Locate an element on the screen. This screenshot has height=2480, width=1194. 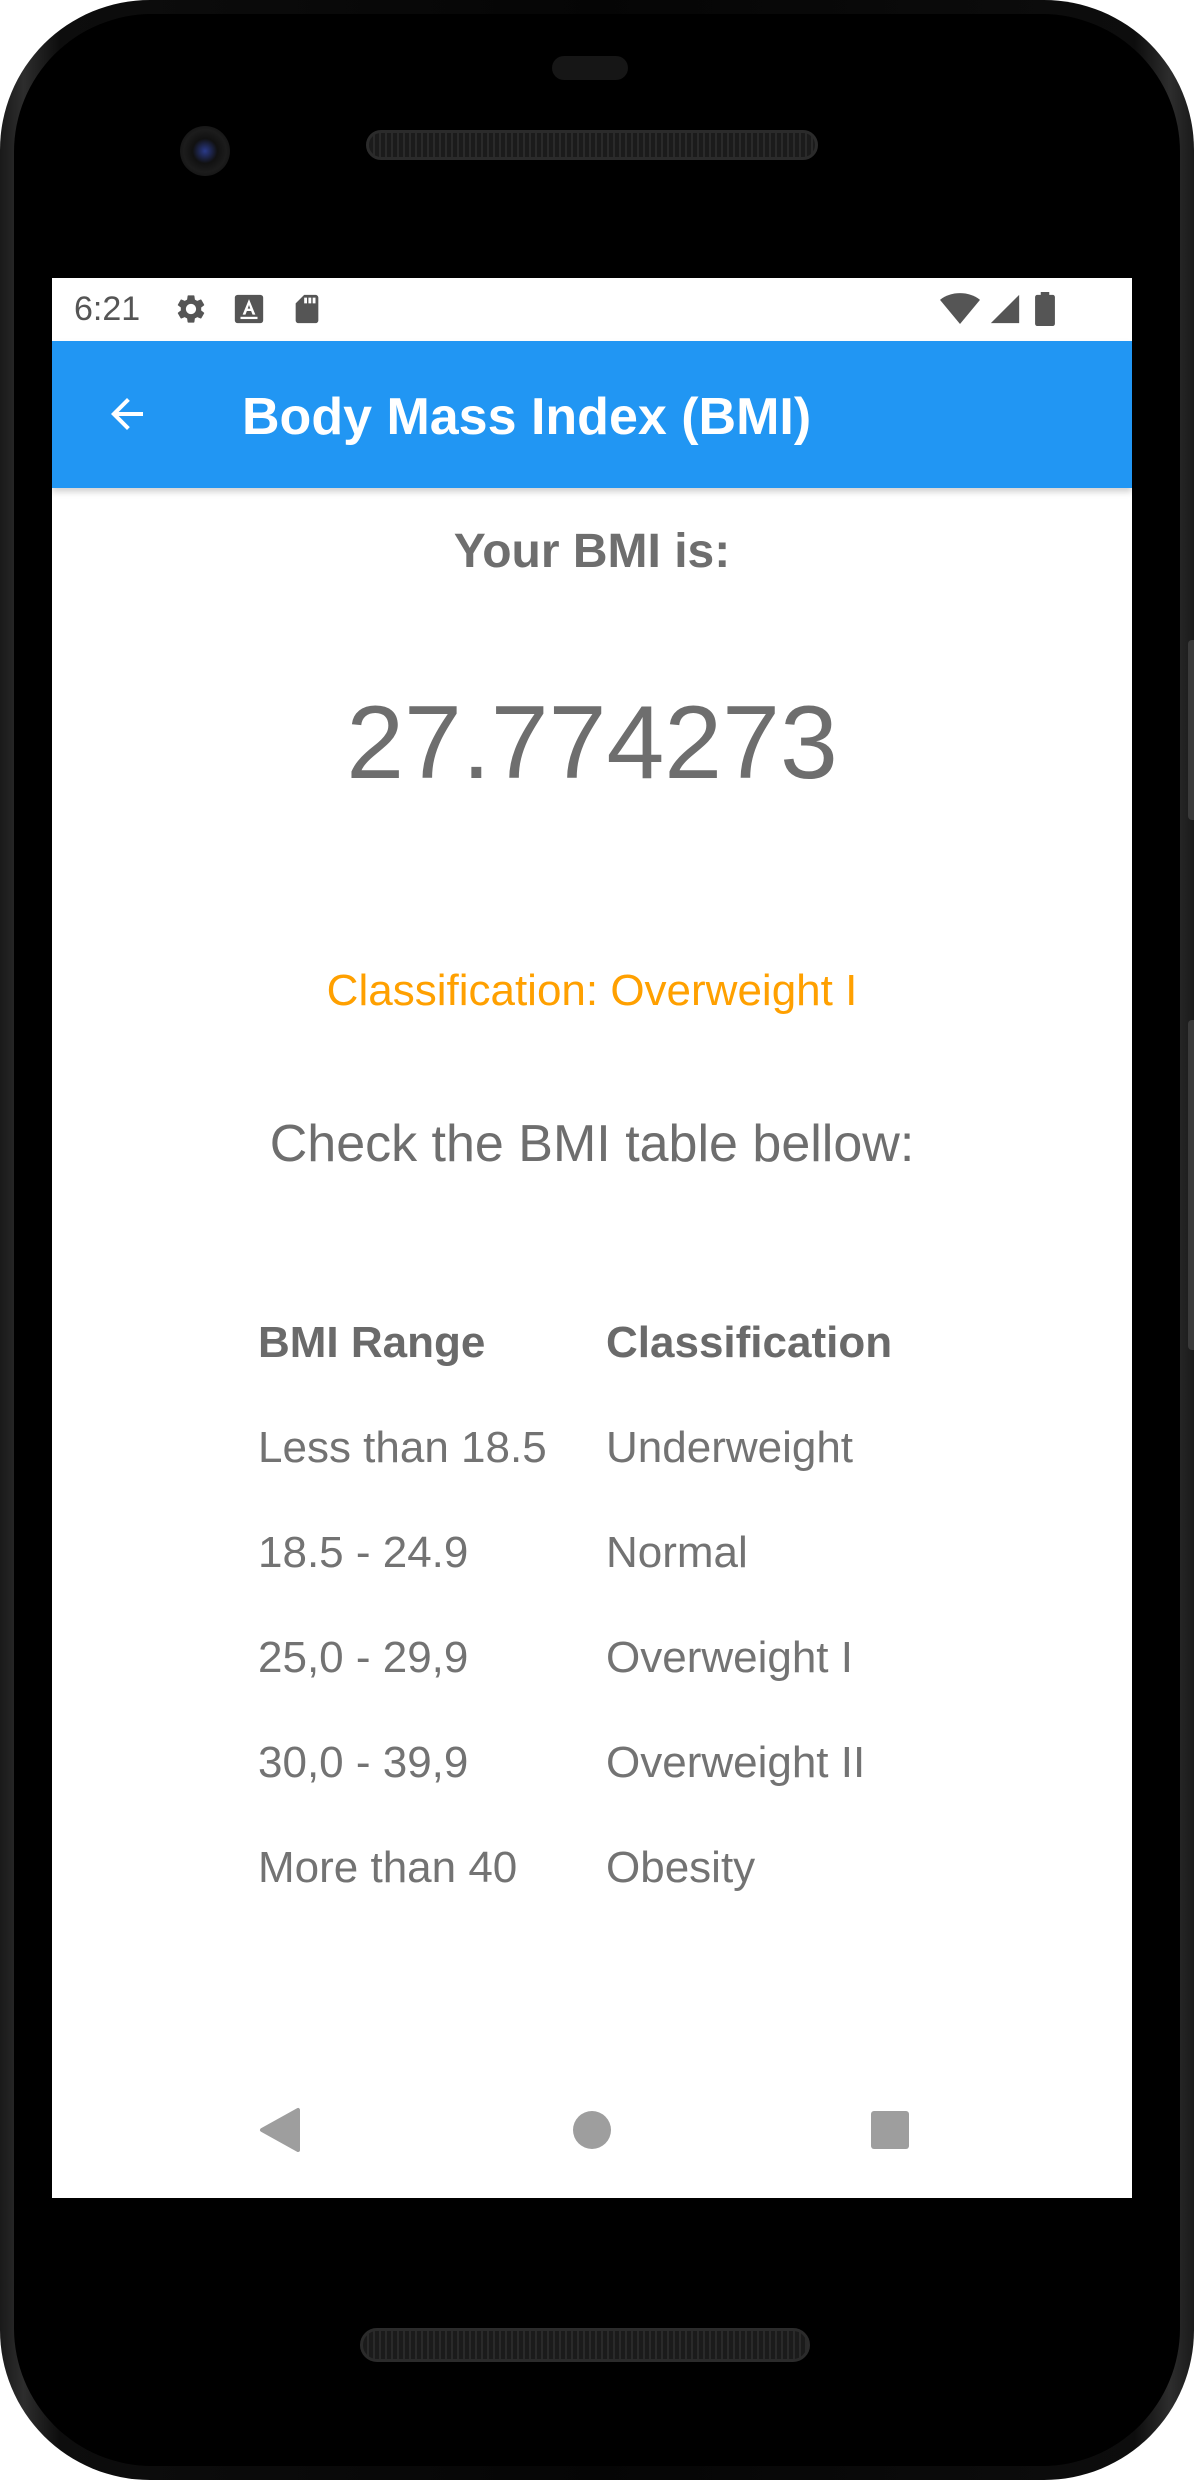
nav-recents-button is located at coordinates (890, 2132).